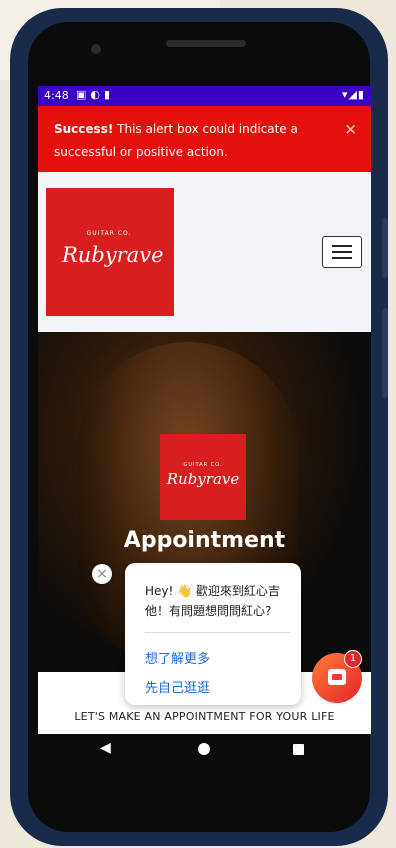 Image resolution: width=396 pixels, height=848 pixels. I want to click on chat-learn-more-link: 想了解更多, so click(177, 657).